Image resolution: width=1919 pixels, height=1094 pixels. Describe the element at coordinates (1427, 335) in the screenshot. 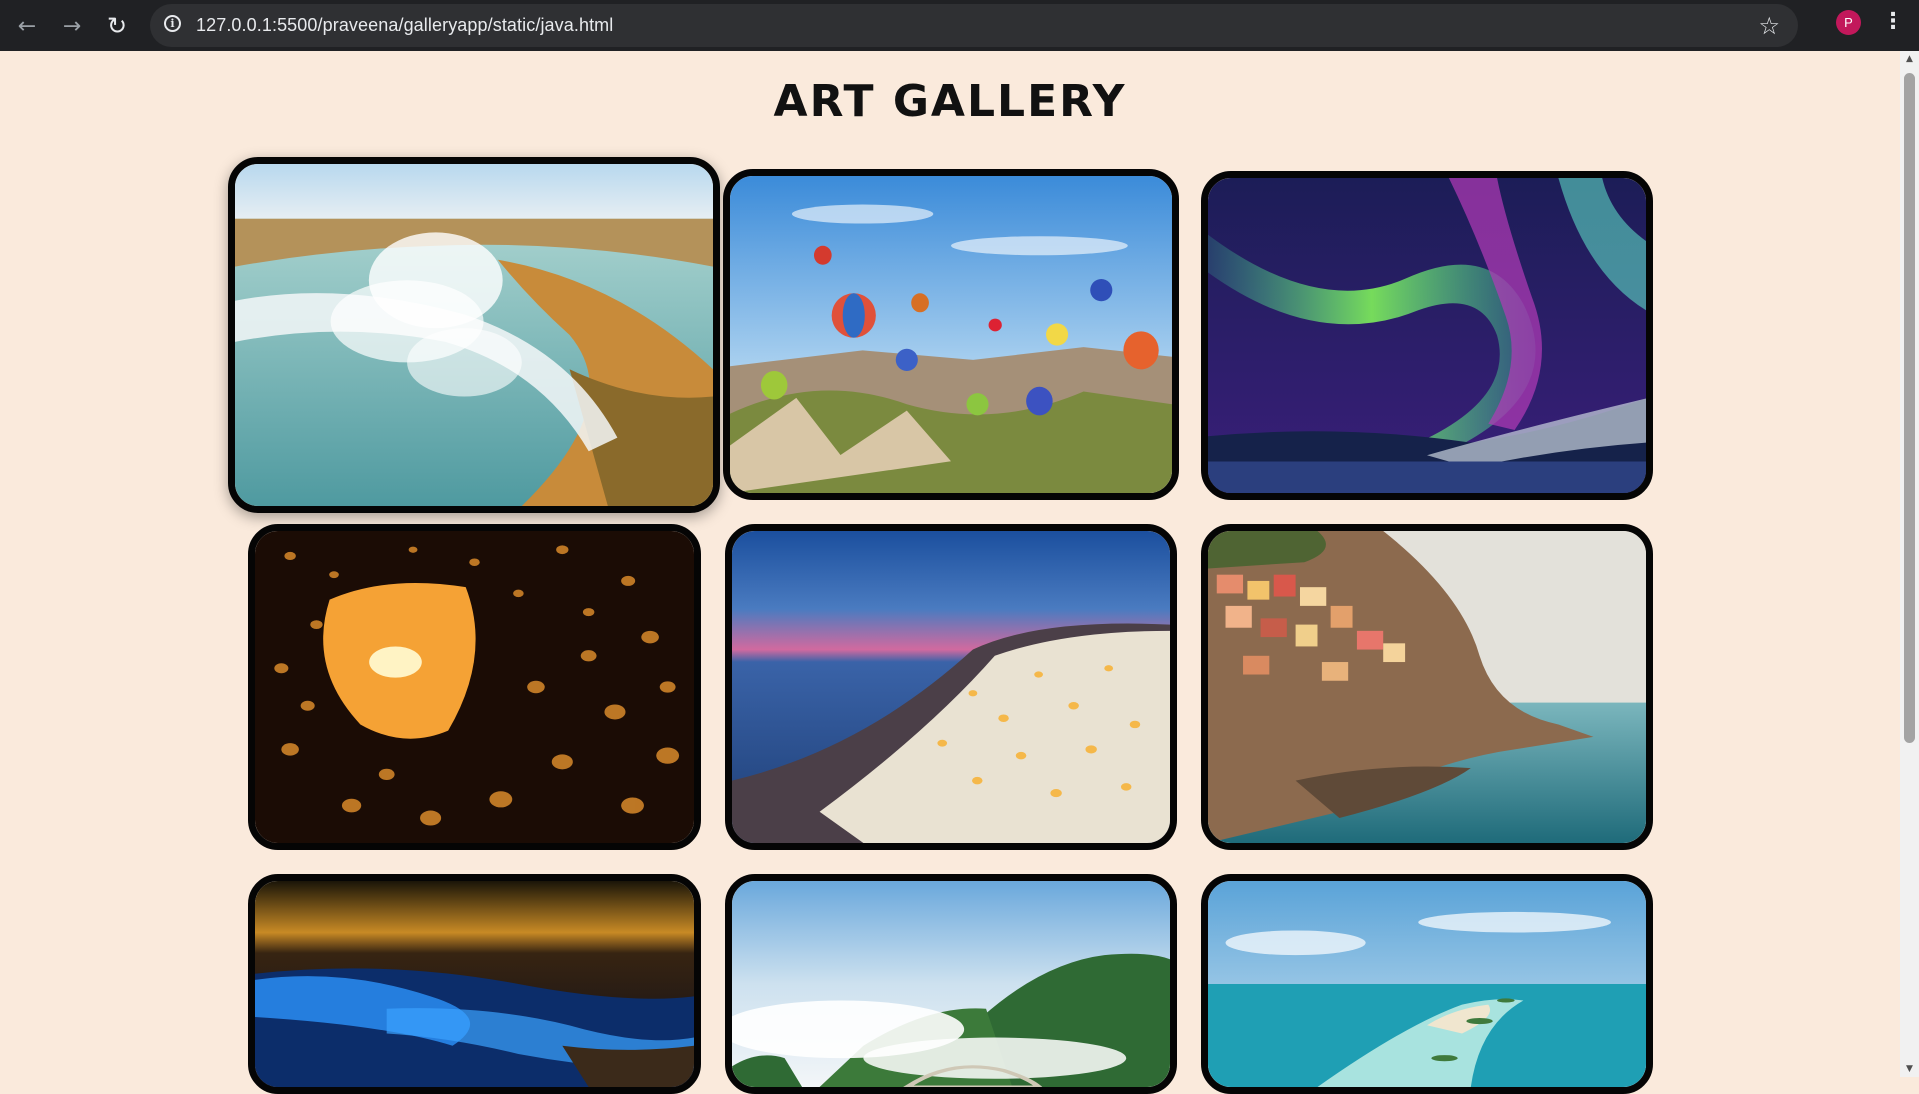

I see `gallery-image-aurora` at that location.